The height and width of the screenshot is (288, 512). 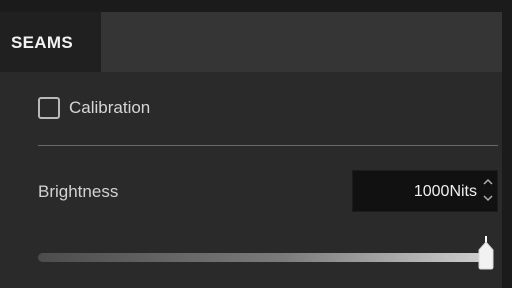 I want to click on spin-up-button, so click(x=488, y=181).